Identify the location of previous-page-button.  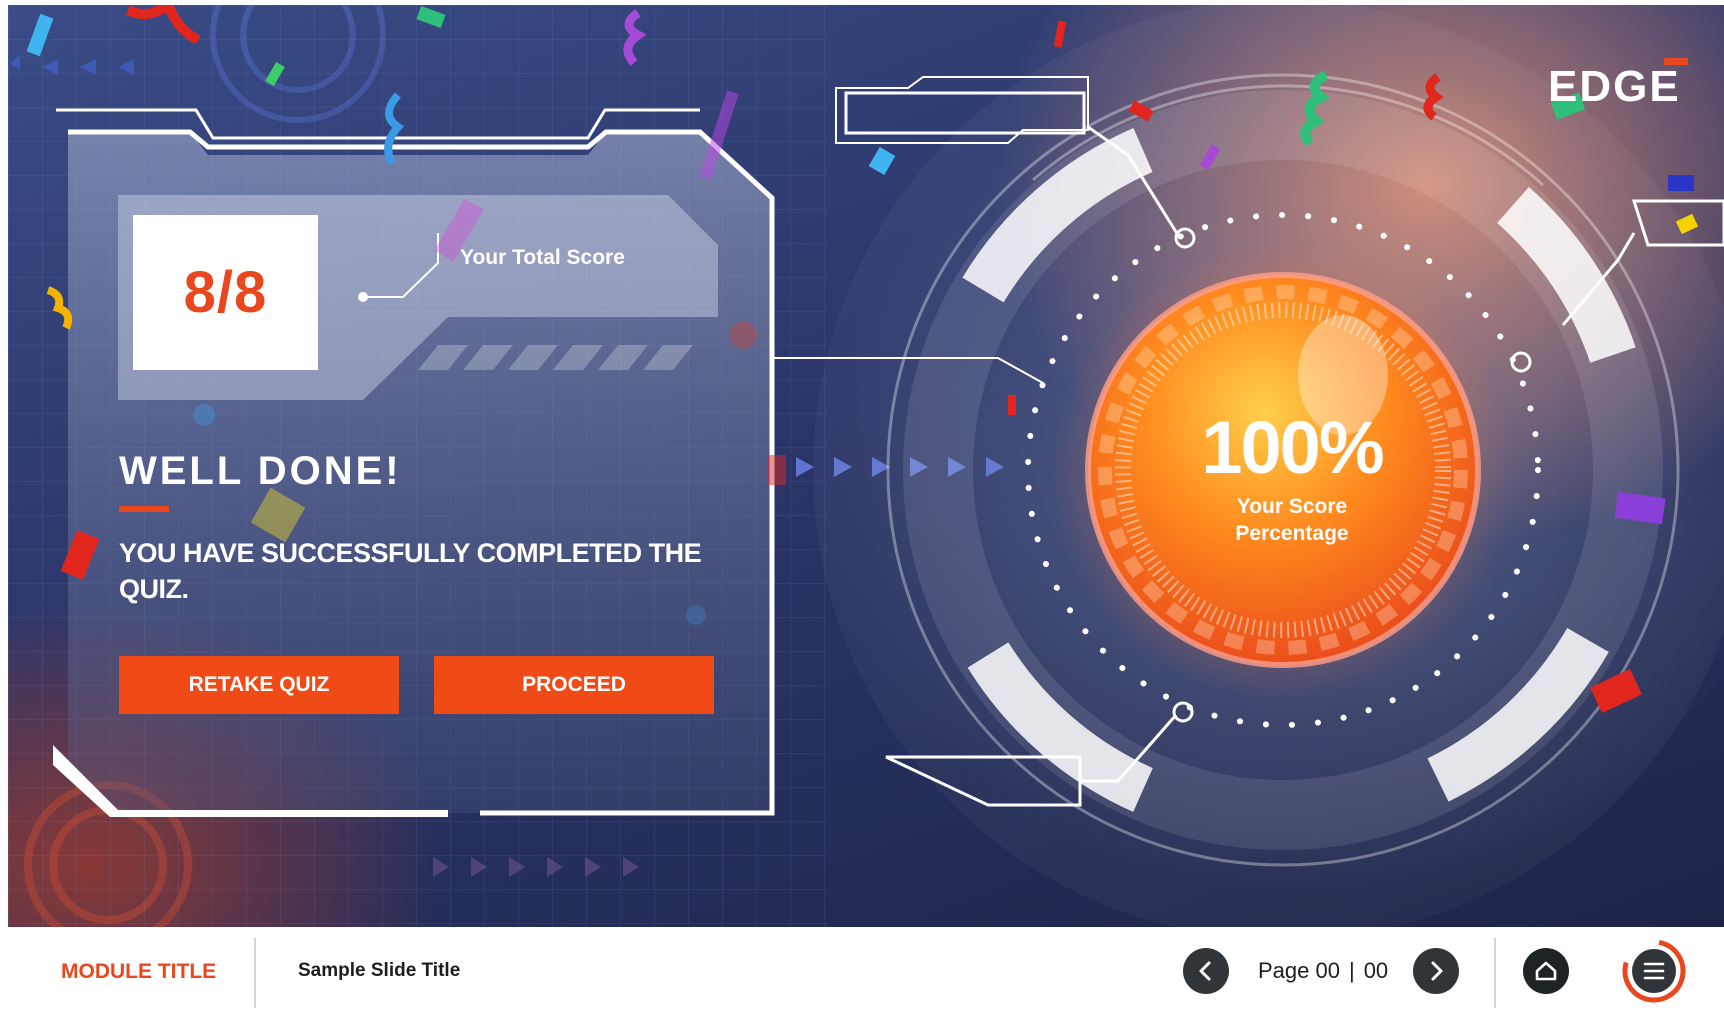
(1206, 971).